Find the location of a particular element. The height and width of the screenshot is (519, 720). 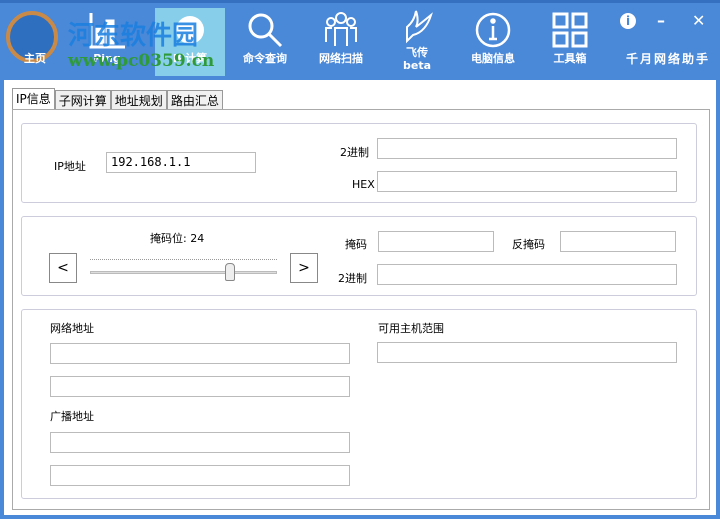

tab-ip-info: IP信息 is located at coordinates (33, 99).